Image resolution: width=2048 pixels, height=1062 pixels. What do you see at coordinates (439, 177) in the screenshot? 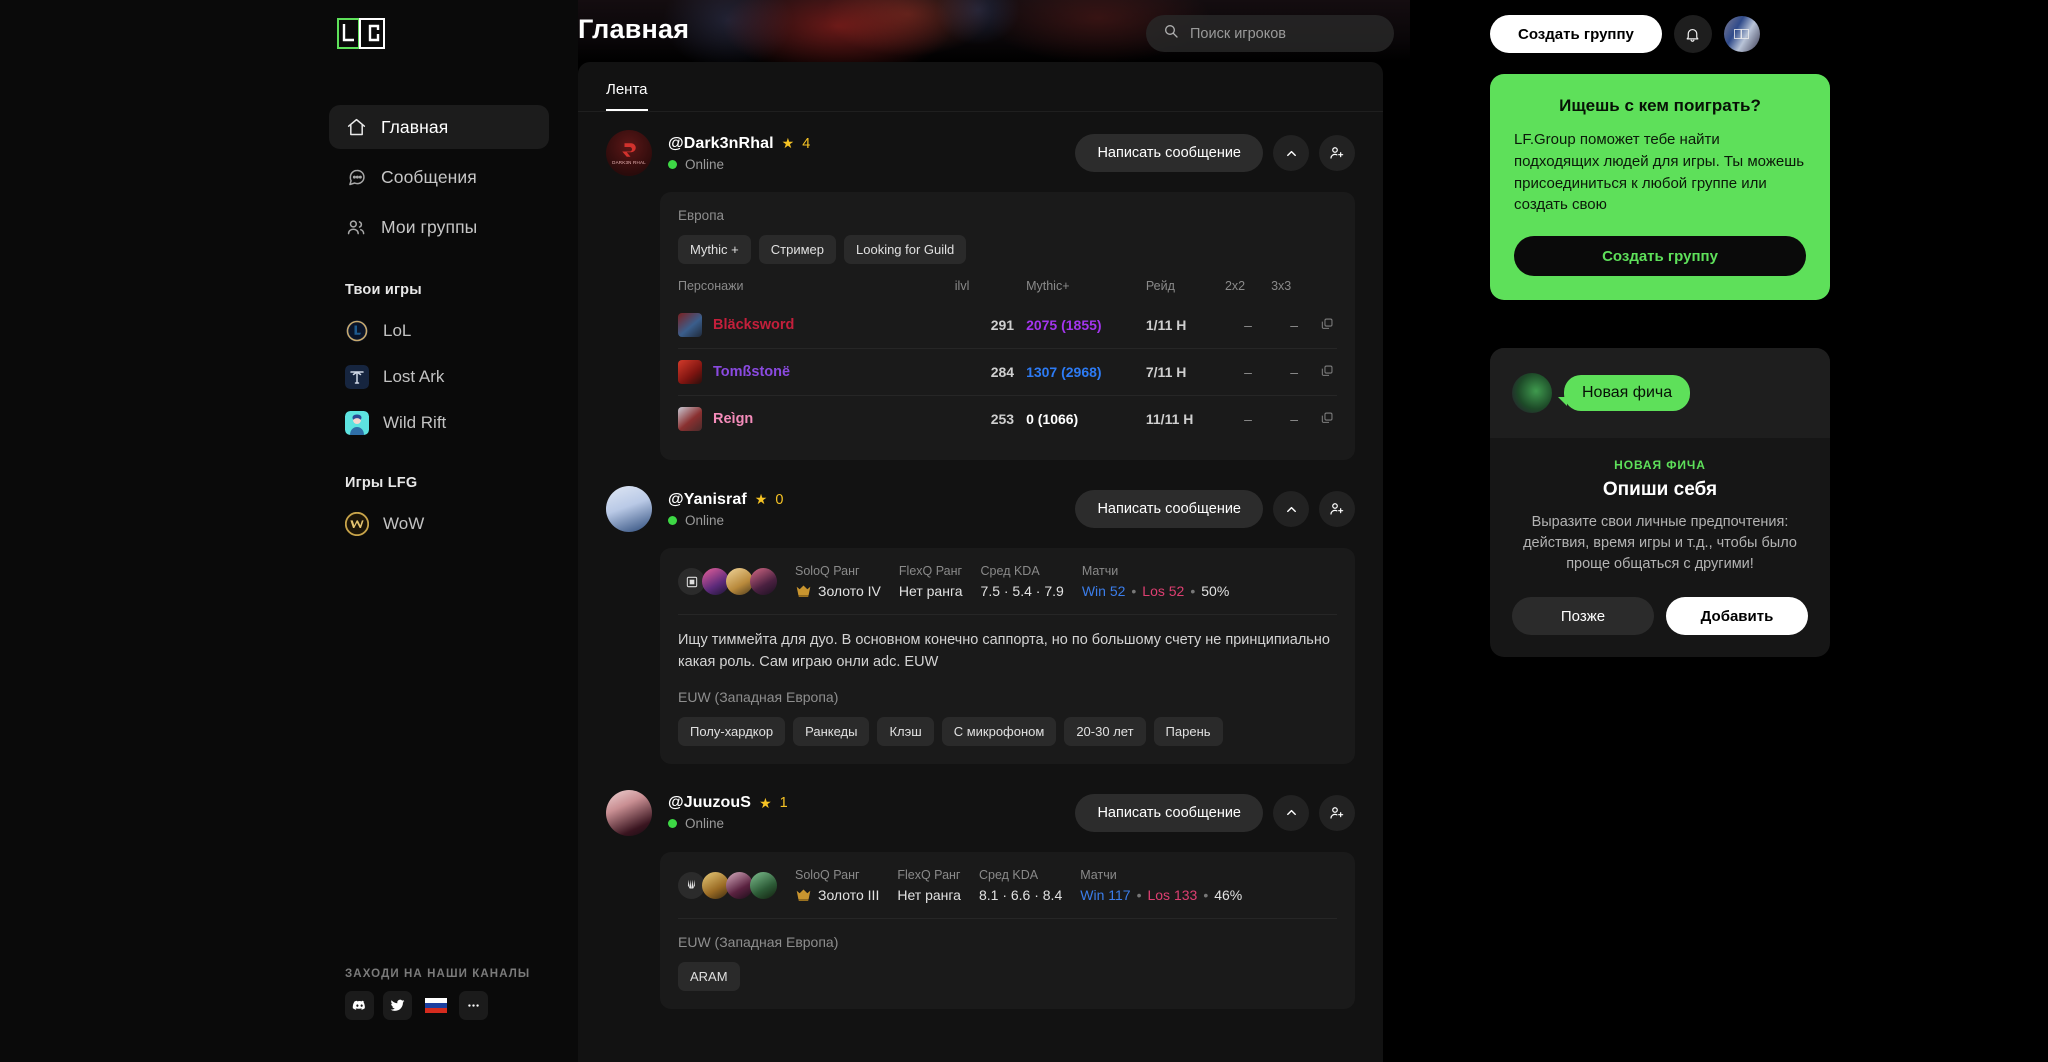
I see `sidebar-item-messages: Сообщения` at bounding box center [439, 177].